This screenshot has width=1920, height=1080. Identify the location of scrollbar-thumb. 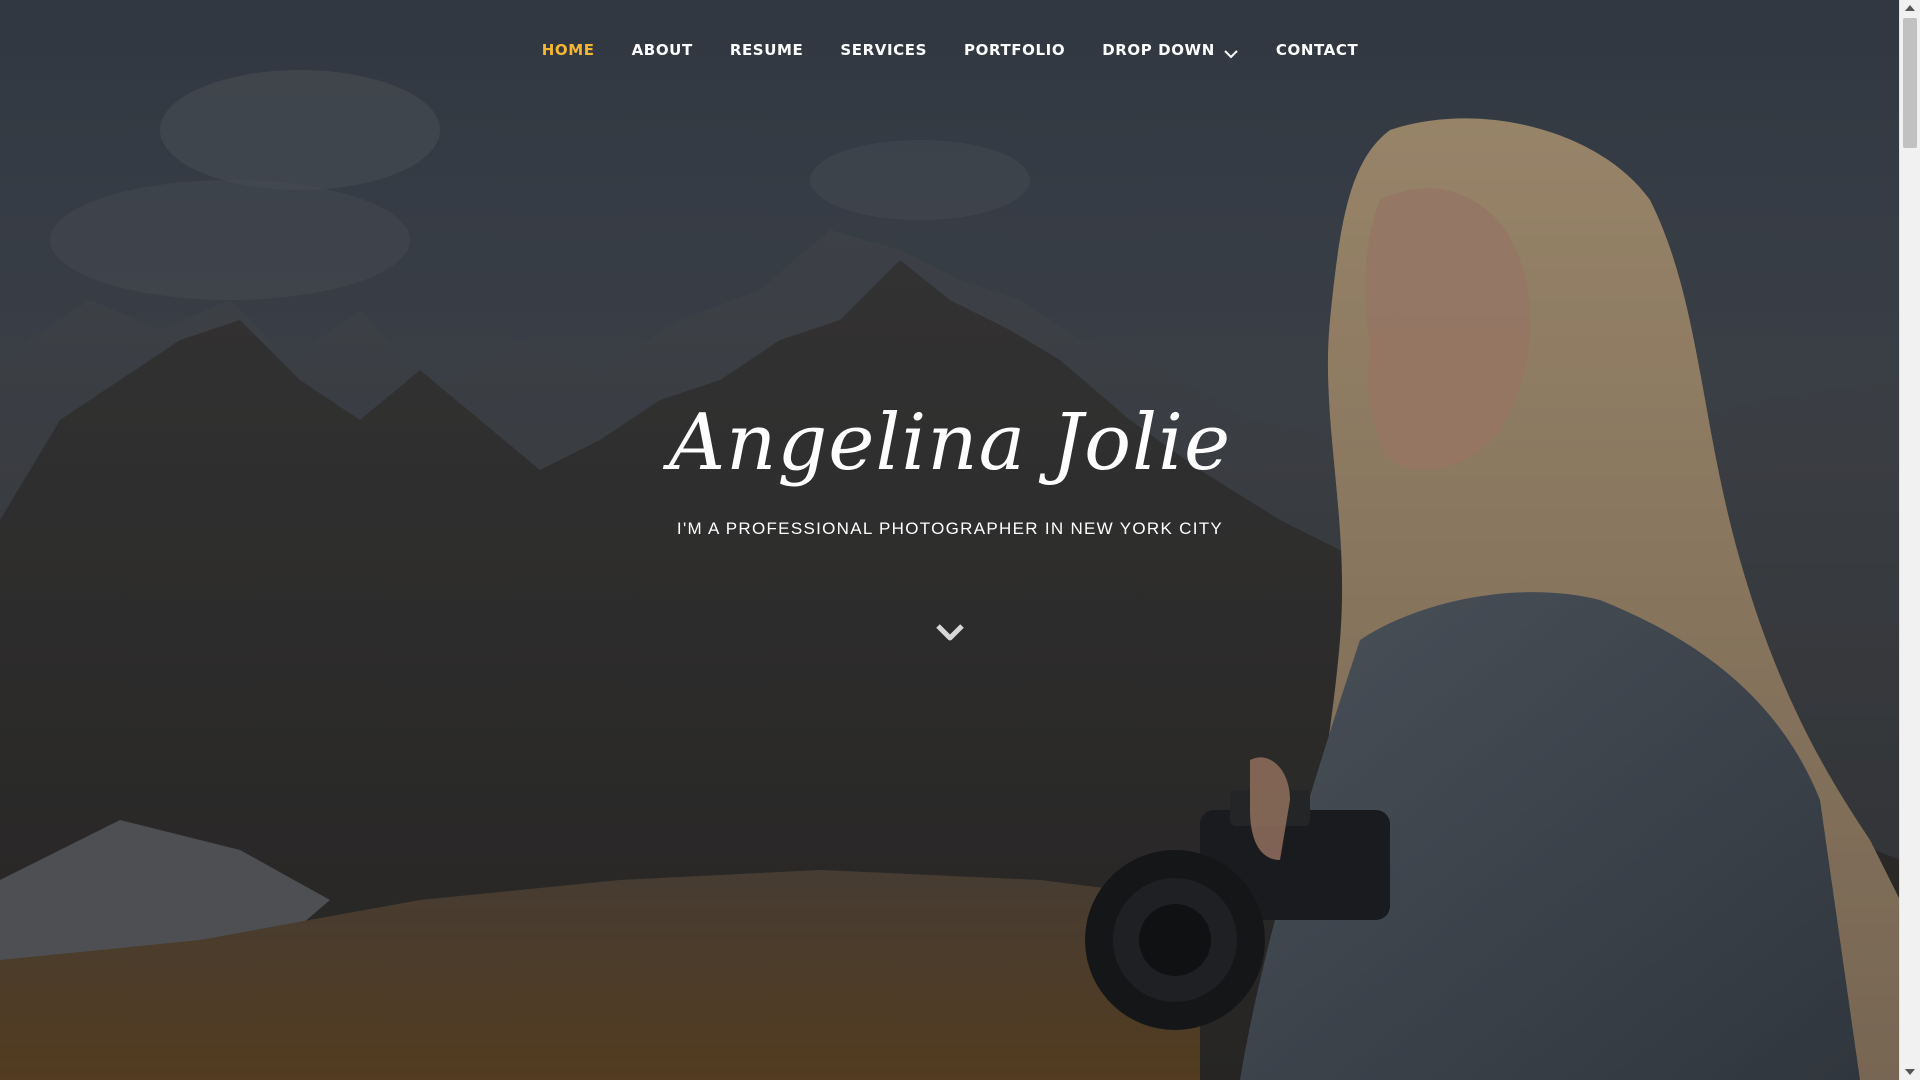
(1910, 83).